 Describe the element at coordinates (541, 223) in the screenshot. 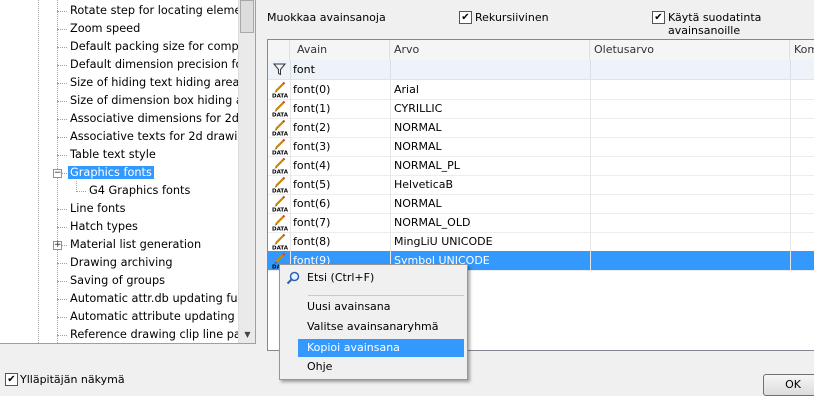

I see `table-row: DATA font(7) NORMAL_OLD` at that location.